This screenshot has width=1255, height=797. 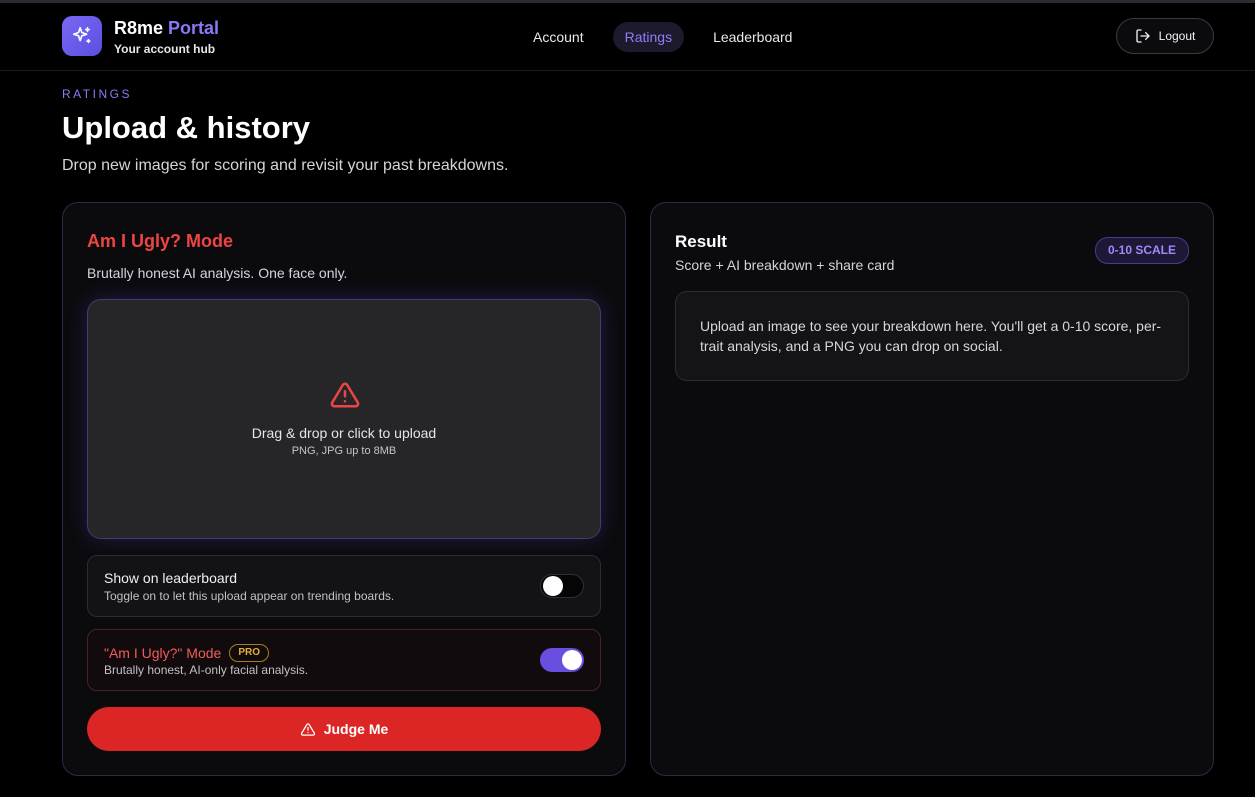 I want to click on leaderboard-toggle, so click(x=562, y=586).